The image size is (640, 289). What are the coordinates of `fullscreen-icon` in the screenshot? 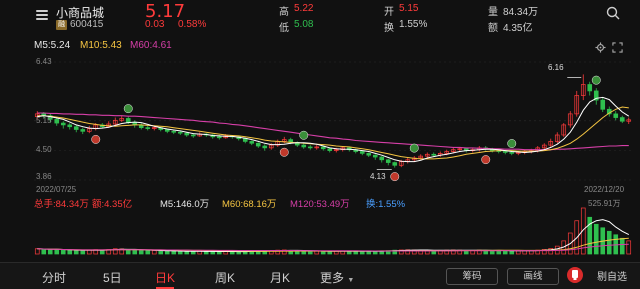 It's located at (617, 46).